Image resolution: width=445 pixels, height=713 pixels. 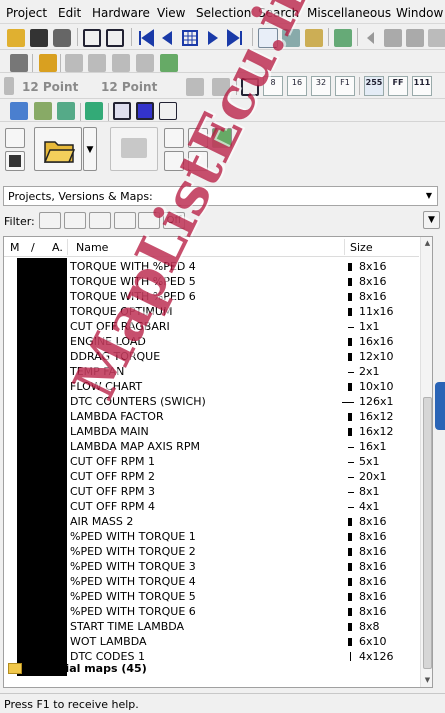 What do you see at coordinates (92, 38) in the screenshot?
I see `window-icon` at bounding box center [92, 38].